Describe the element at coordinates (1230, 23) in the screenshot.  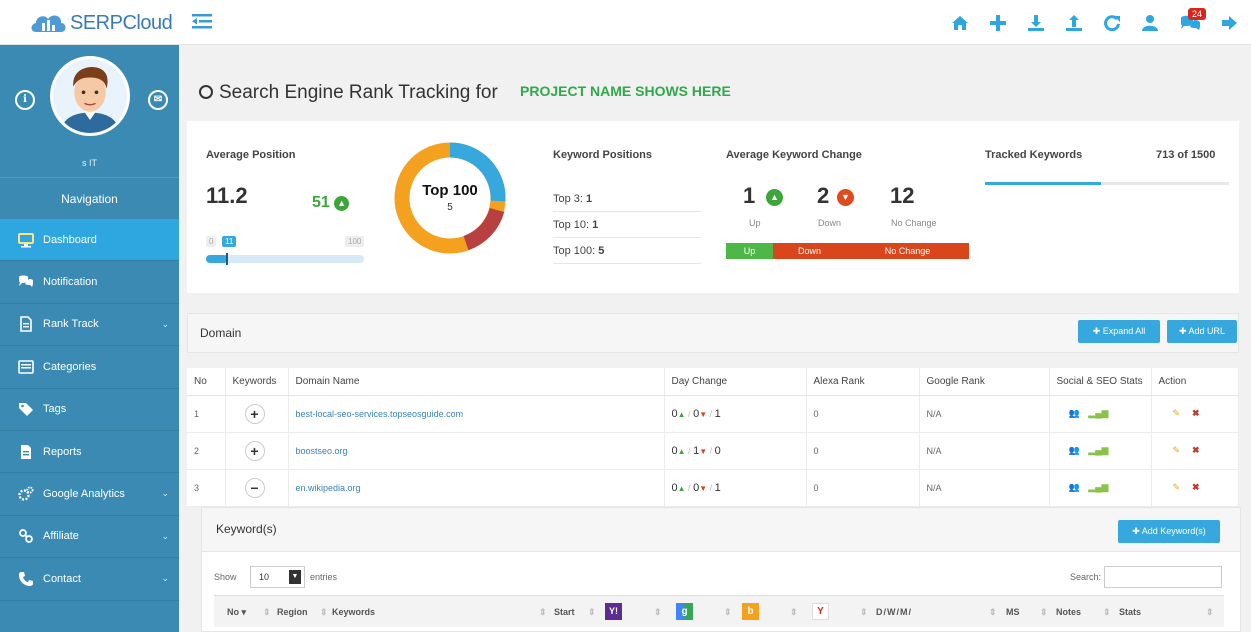
I see `logout-icon` at that location.